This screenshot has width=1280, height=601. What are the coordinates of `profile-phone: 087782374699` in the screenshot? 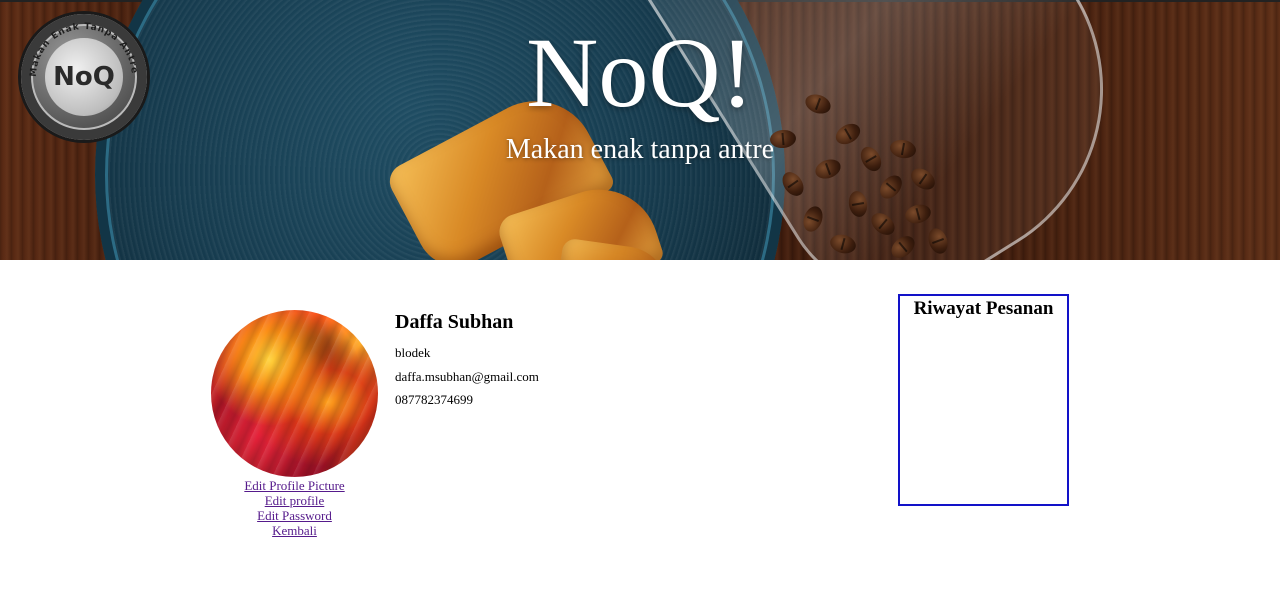 It's located at (434, 399).